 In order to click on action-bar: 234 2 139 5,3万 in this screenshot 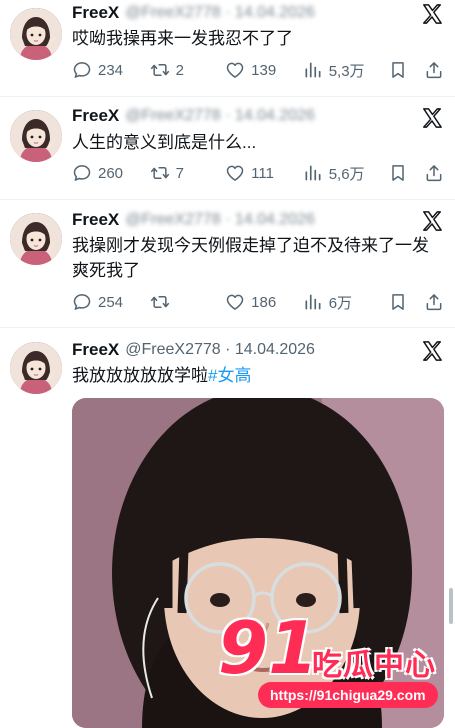, I will do `click(258, 70)`.